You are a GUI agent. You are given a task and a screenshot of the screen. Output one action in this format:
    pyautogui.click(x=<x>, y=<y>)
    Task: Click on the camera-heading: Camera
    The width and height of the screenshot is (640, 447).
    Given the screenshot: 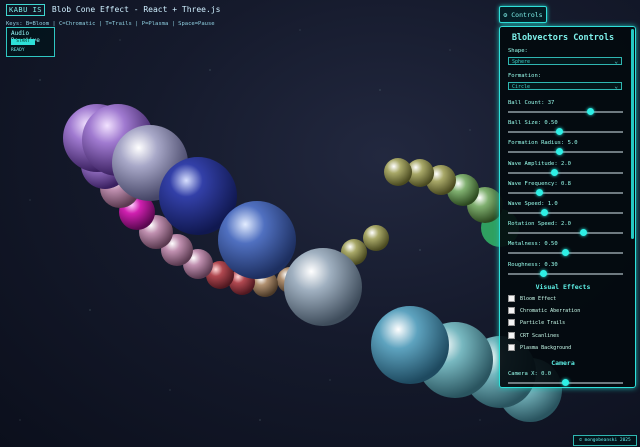 What is the action you would take?
    pyautogui.click(x=563, y=363)
    